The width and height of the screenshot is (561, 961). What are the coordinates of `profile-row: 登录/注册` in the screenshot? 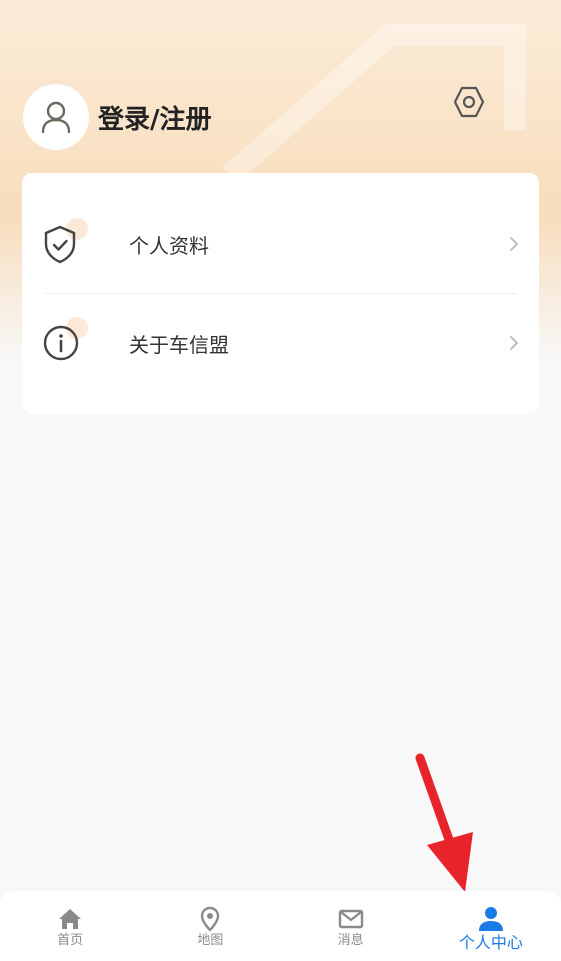 It's located at (117, 117).